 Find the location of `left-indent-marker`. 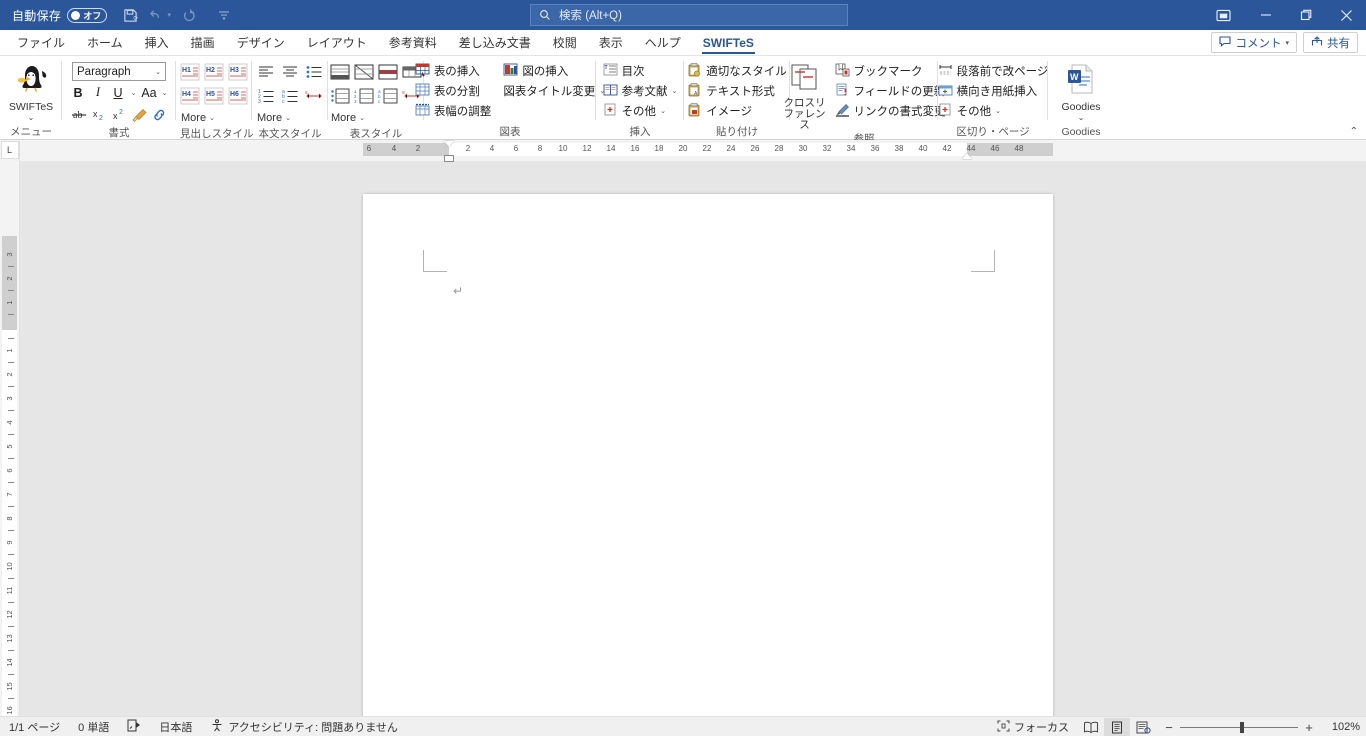

left-indent-marker is located at coordinates (449, 158).